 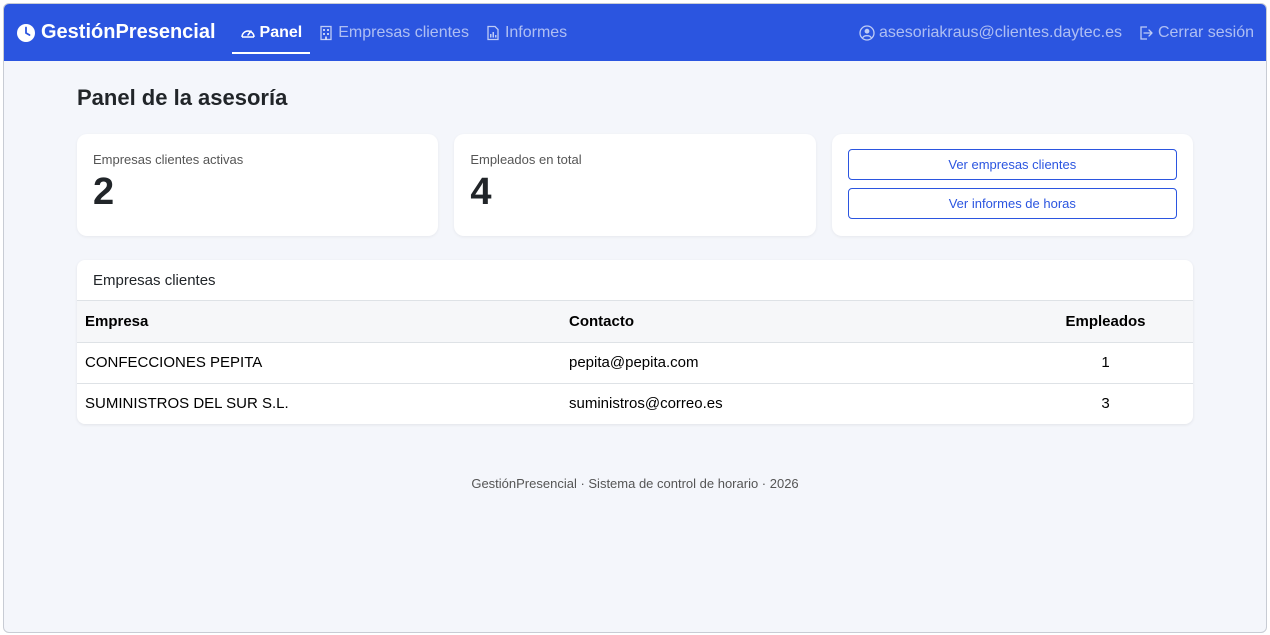 I want to click on report-icon, so click(x=493, y=32).